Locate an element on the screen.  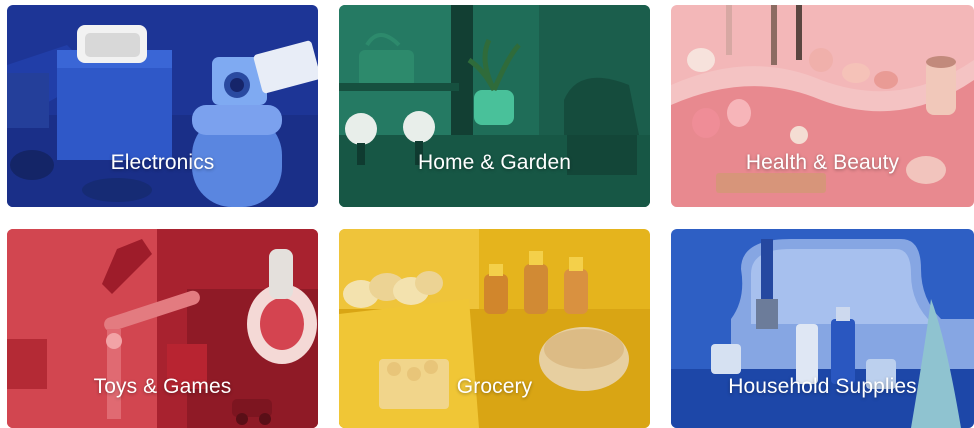
category-tile-household-supplies: Household Supplies is located at coordinates (822, 328).